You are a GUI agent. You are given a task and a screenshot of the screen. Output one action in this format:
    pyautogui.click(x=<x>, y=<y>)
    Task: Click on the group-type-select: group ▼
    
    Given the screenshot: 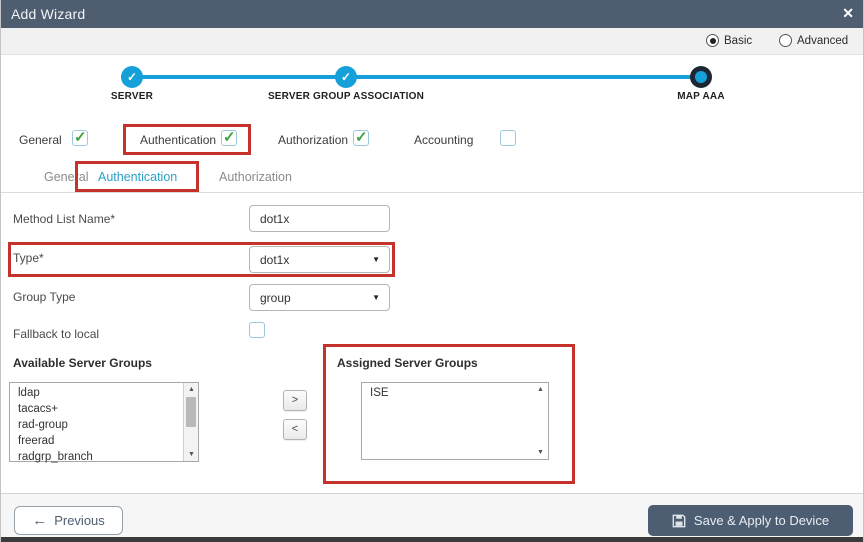 What is the action you would take?
    pyautogui.click(x=319, y=297)
    